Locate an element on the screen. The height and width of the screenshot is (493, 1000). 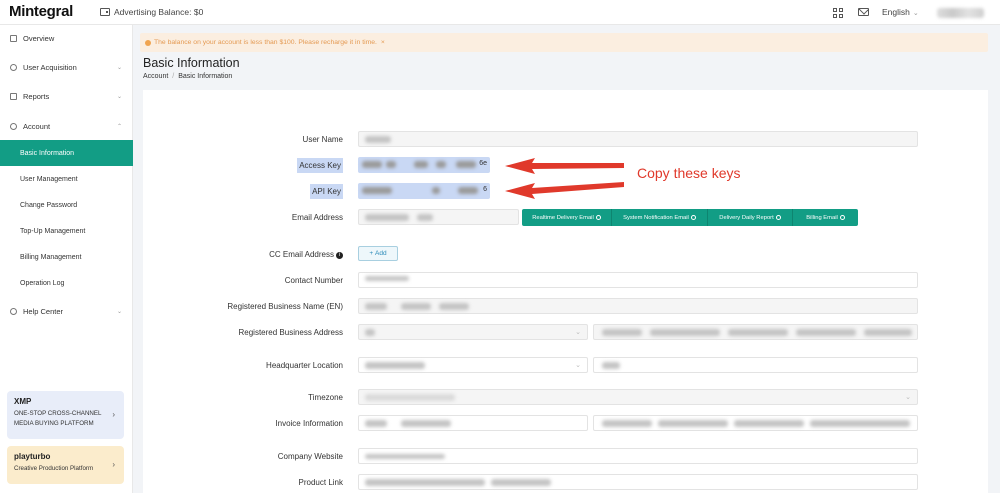
arrow-to-api-key is located at coordinates (564, 190).